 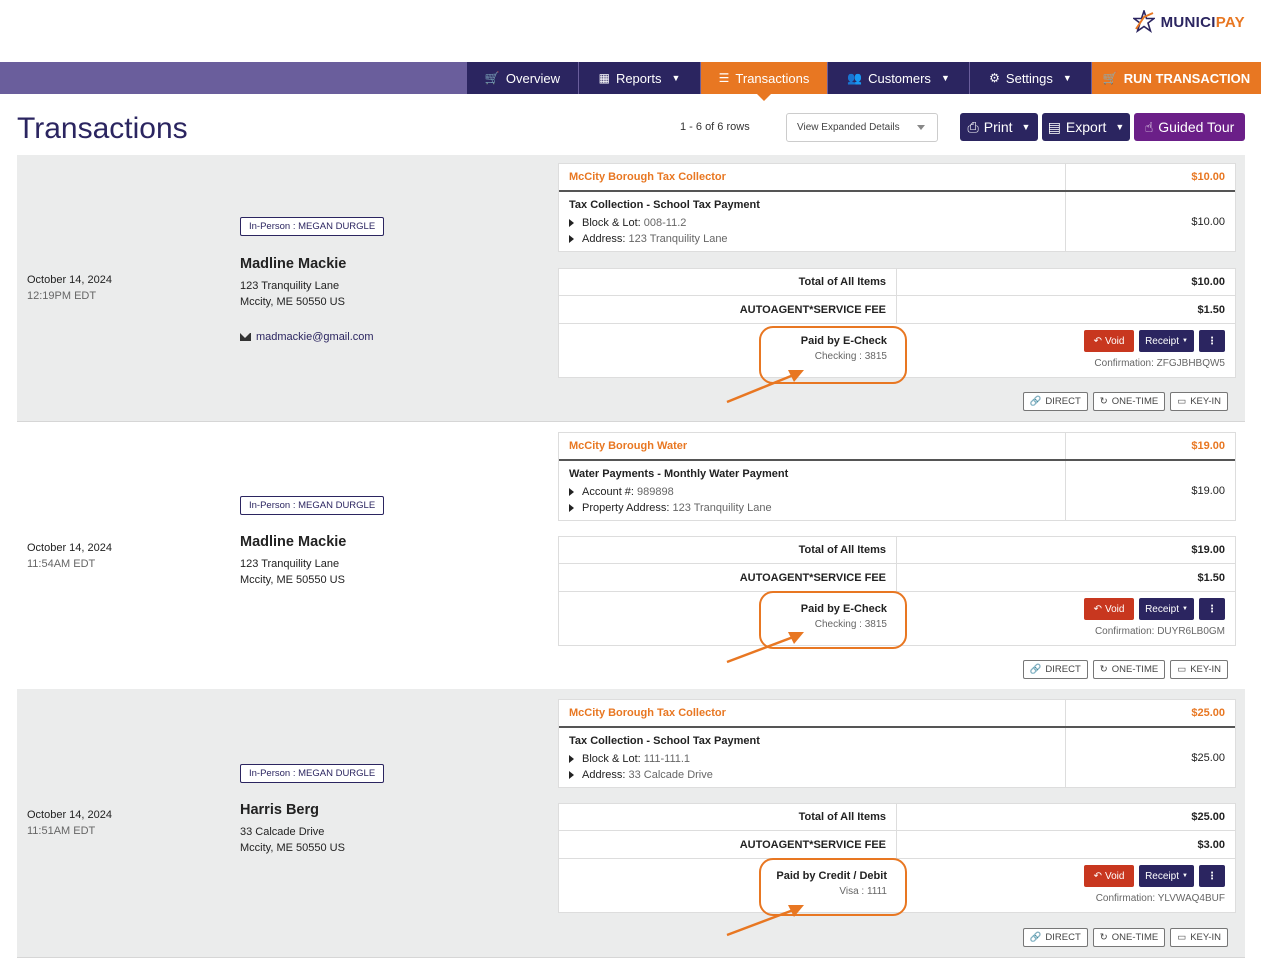 What do you see at coordinates (994, 78) in the screenshot?
I see `gear-icon: ⚙` at bounding box center [994, 78].